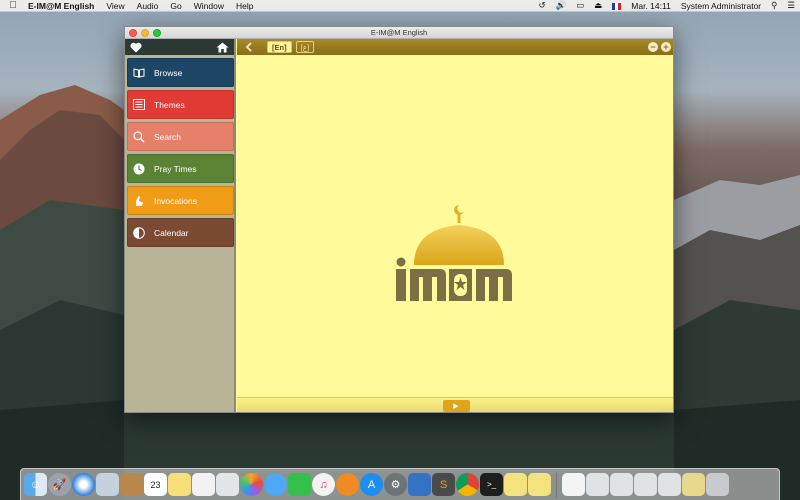  Describe the element at coordinates (63, 6) in the screenshot. I see `menu-app-name: E-IM@M English` at that location.